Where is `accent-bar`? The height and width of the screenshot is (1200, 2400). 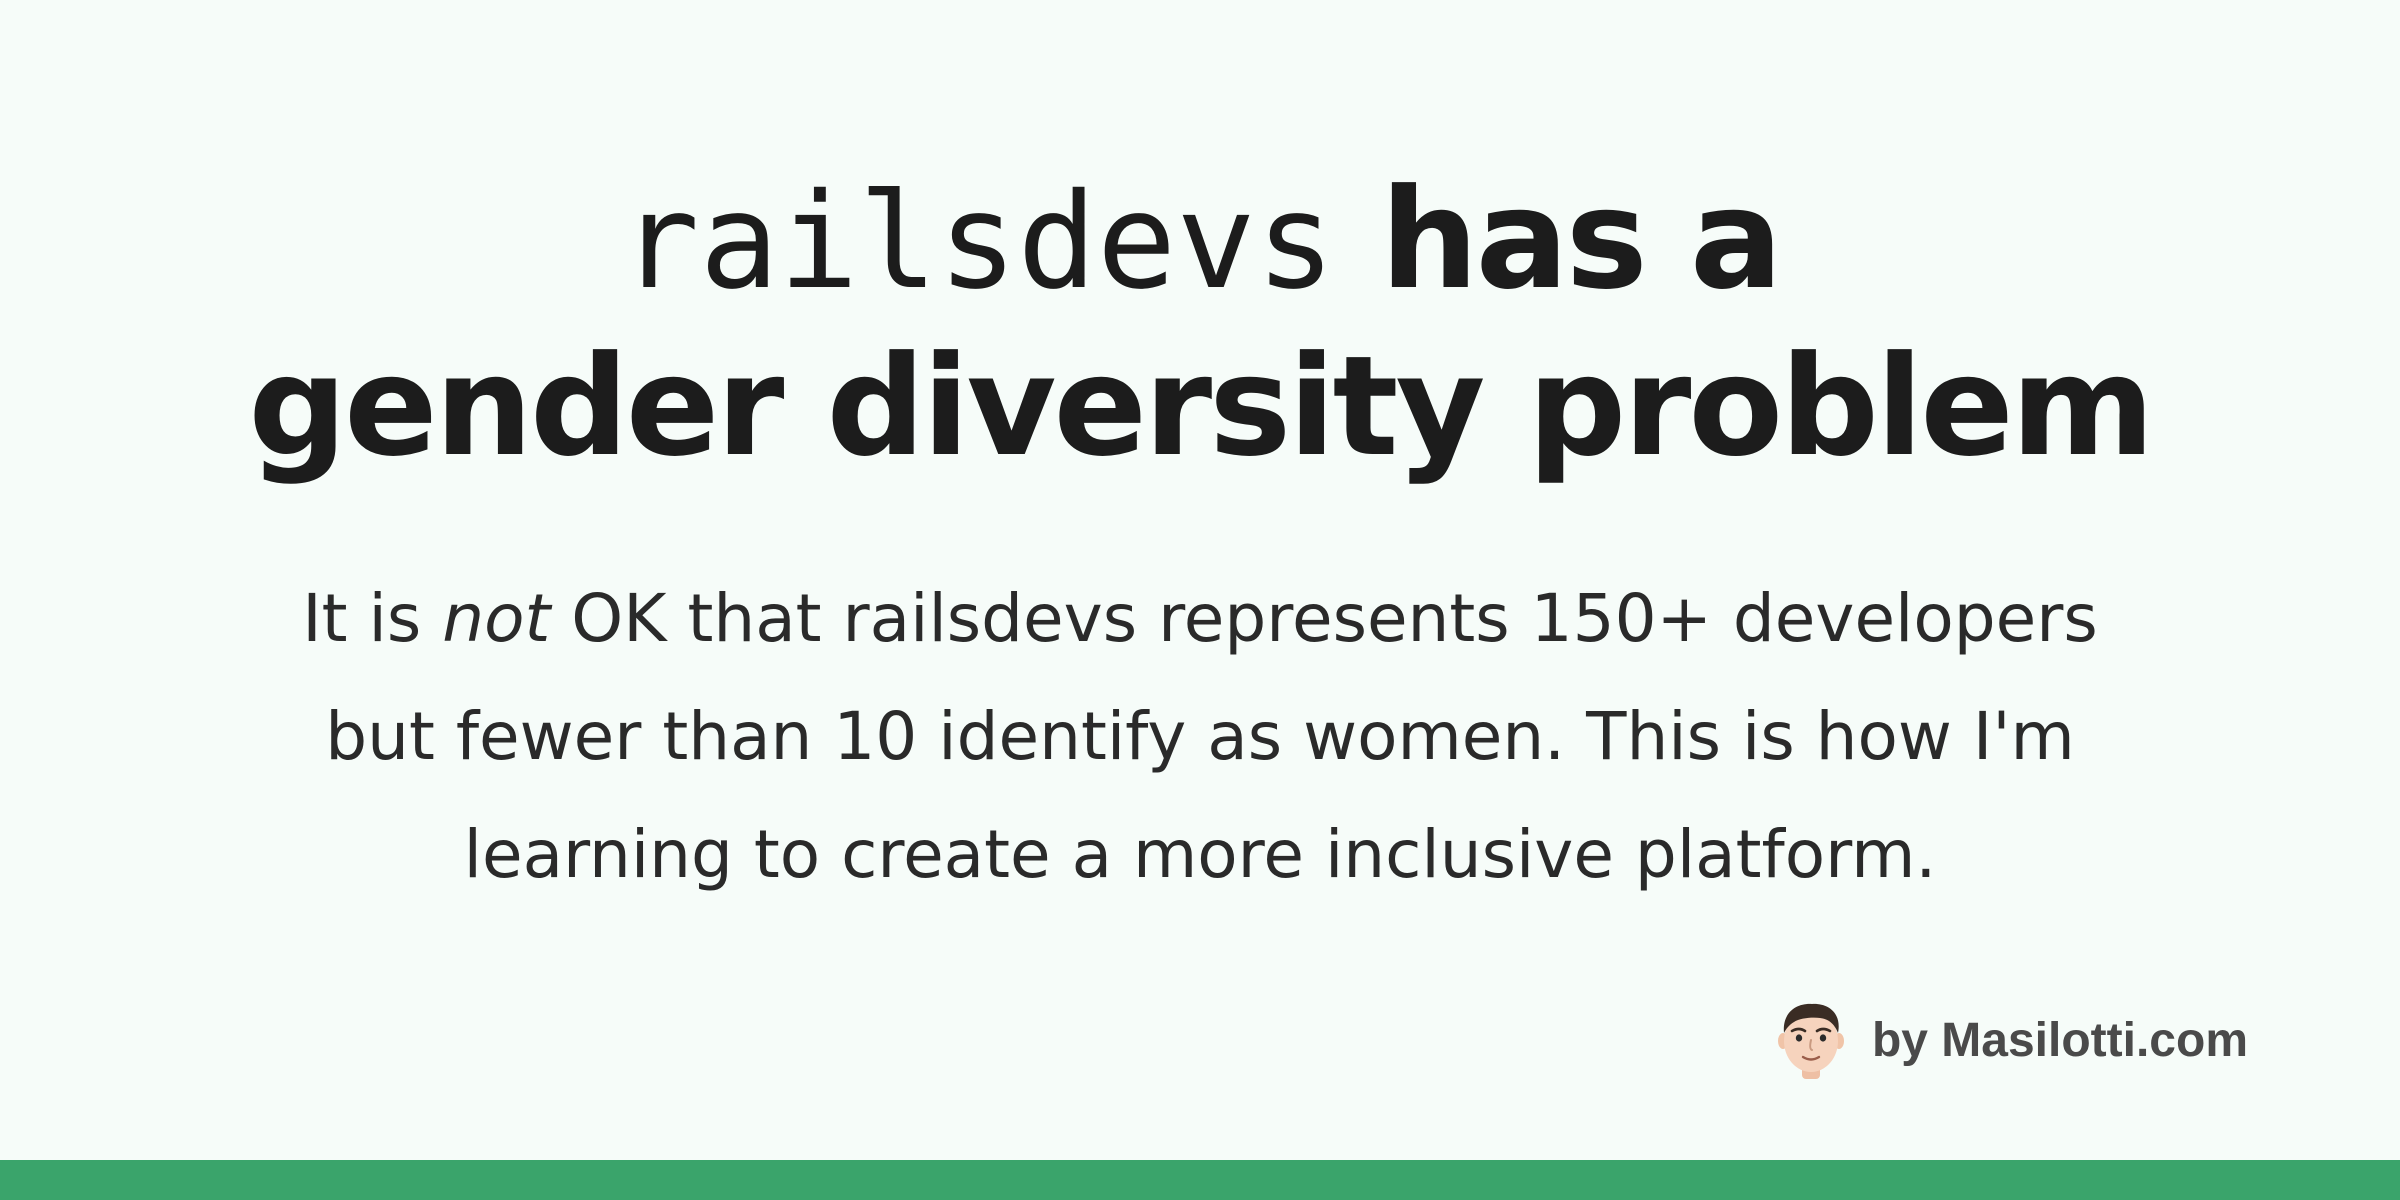
accent-bar is located at coordinates (1200, 1180).